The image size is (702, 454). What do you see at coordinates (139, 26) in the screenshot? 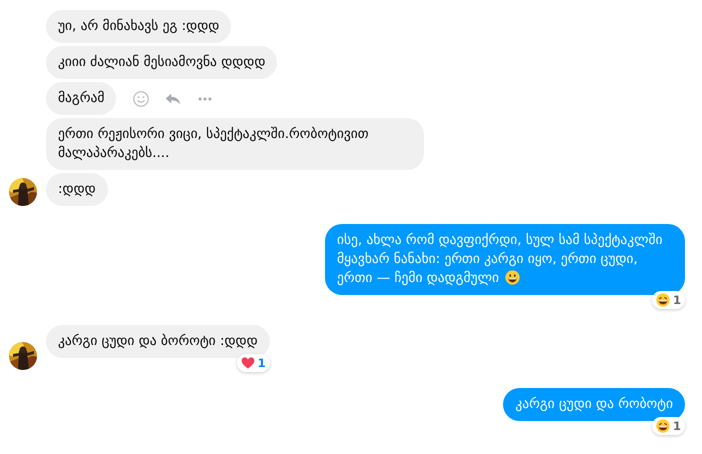
I see `message-bubble: უი, არ მინახავს ეგ :დდდ` at bounding box center [139, 26].